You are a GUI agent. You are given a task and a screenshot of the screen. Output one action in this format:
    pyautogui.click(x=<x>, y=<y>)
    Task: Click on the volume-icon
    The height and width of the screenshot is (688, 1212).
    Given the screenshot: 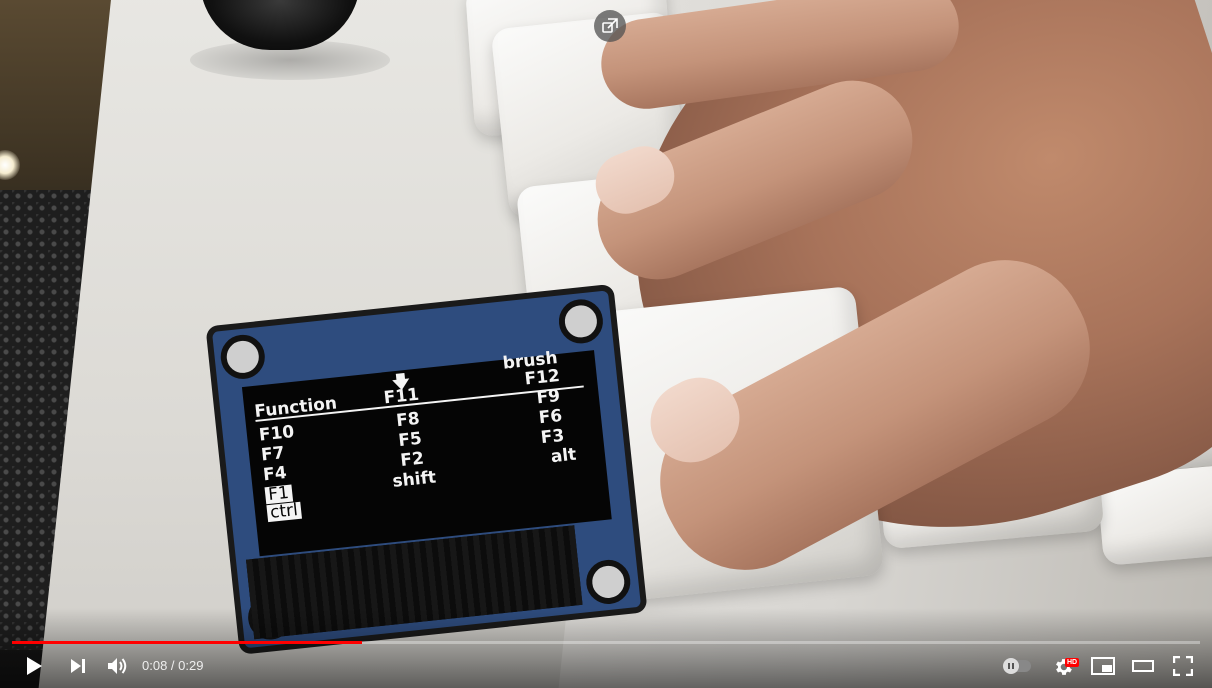 What is the action you would take?
    pyautogui.click(x=117, y=666)
    